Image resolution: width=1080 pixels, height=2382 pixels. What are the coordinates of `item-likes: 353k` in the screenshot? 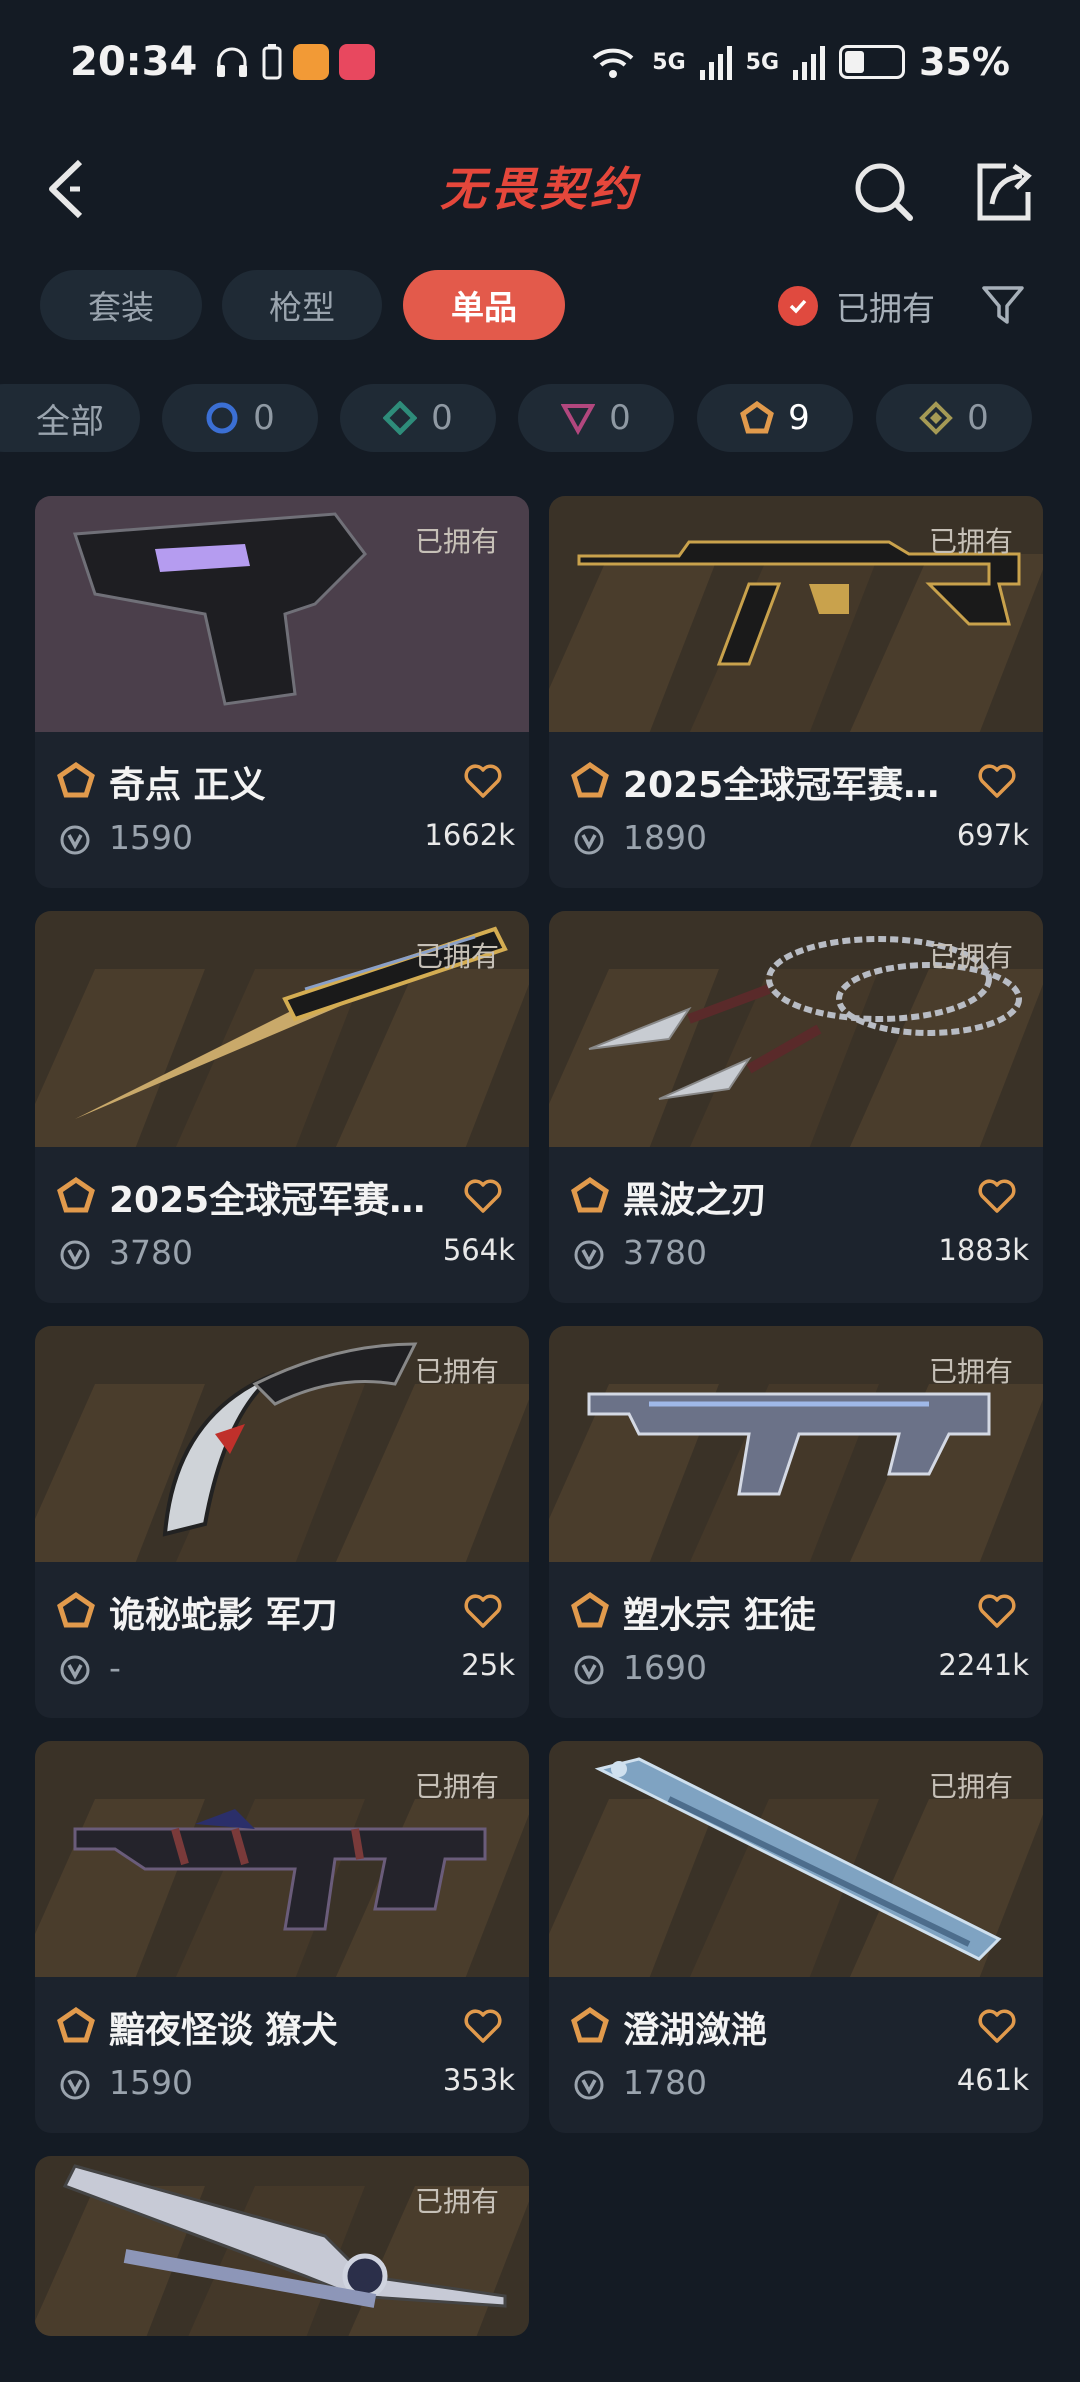 It's located at (478, 2080).